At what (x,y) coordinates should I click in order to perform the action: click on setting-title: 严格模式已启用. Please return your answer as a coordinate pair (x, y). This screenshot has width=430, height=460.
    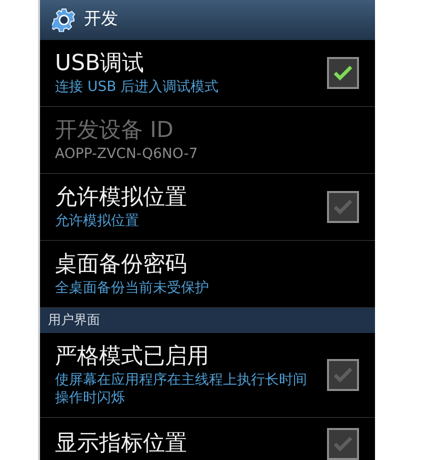
    Looking at the image, I should click on (191, 357).